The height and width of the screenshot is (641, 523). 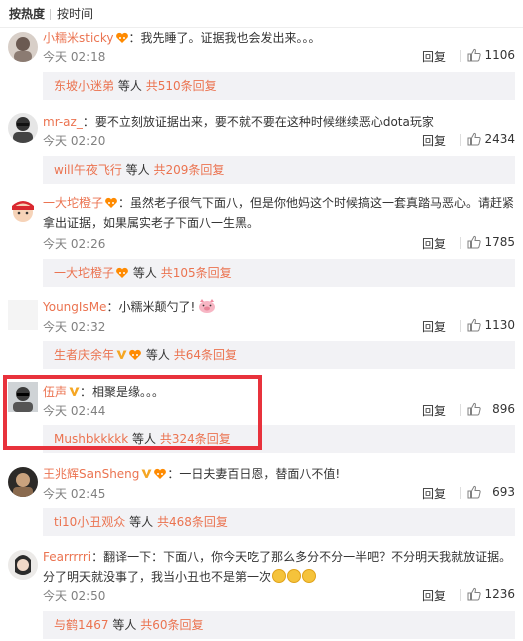 What do you see at coordinates (279, 273) in the screenshot?
I see `replies-summary: 一大坨橙子 等人 共105条回复` at bounding box center [279, 273].